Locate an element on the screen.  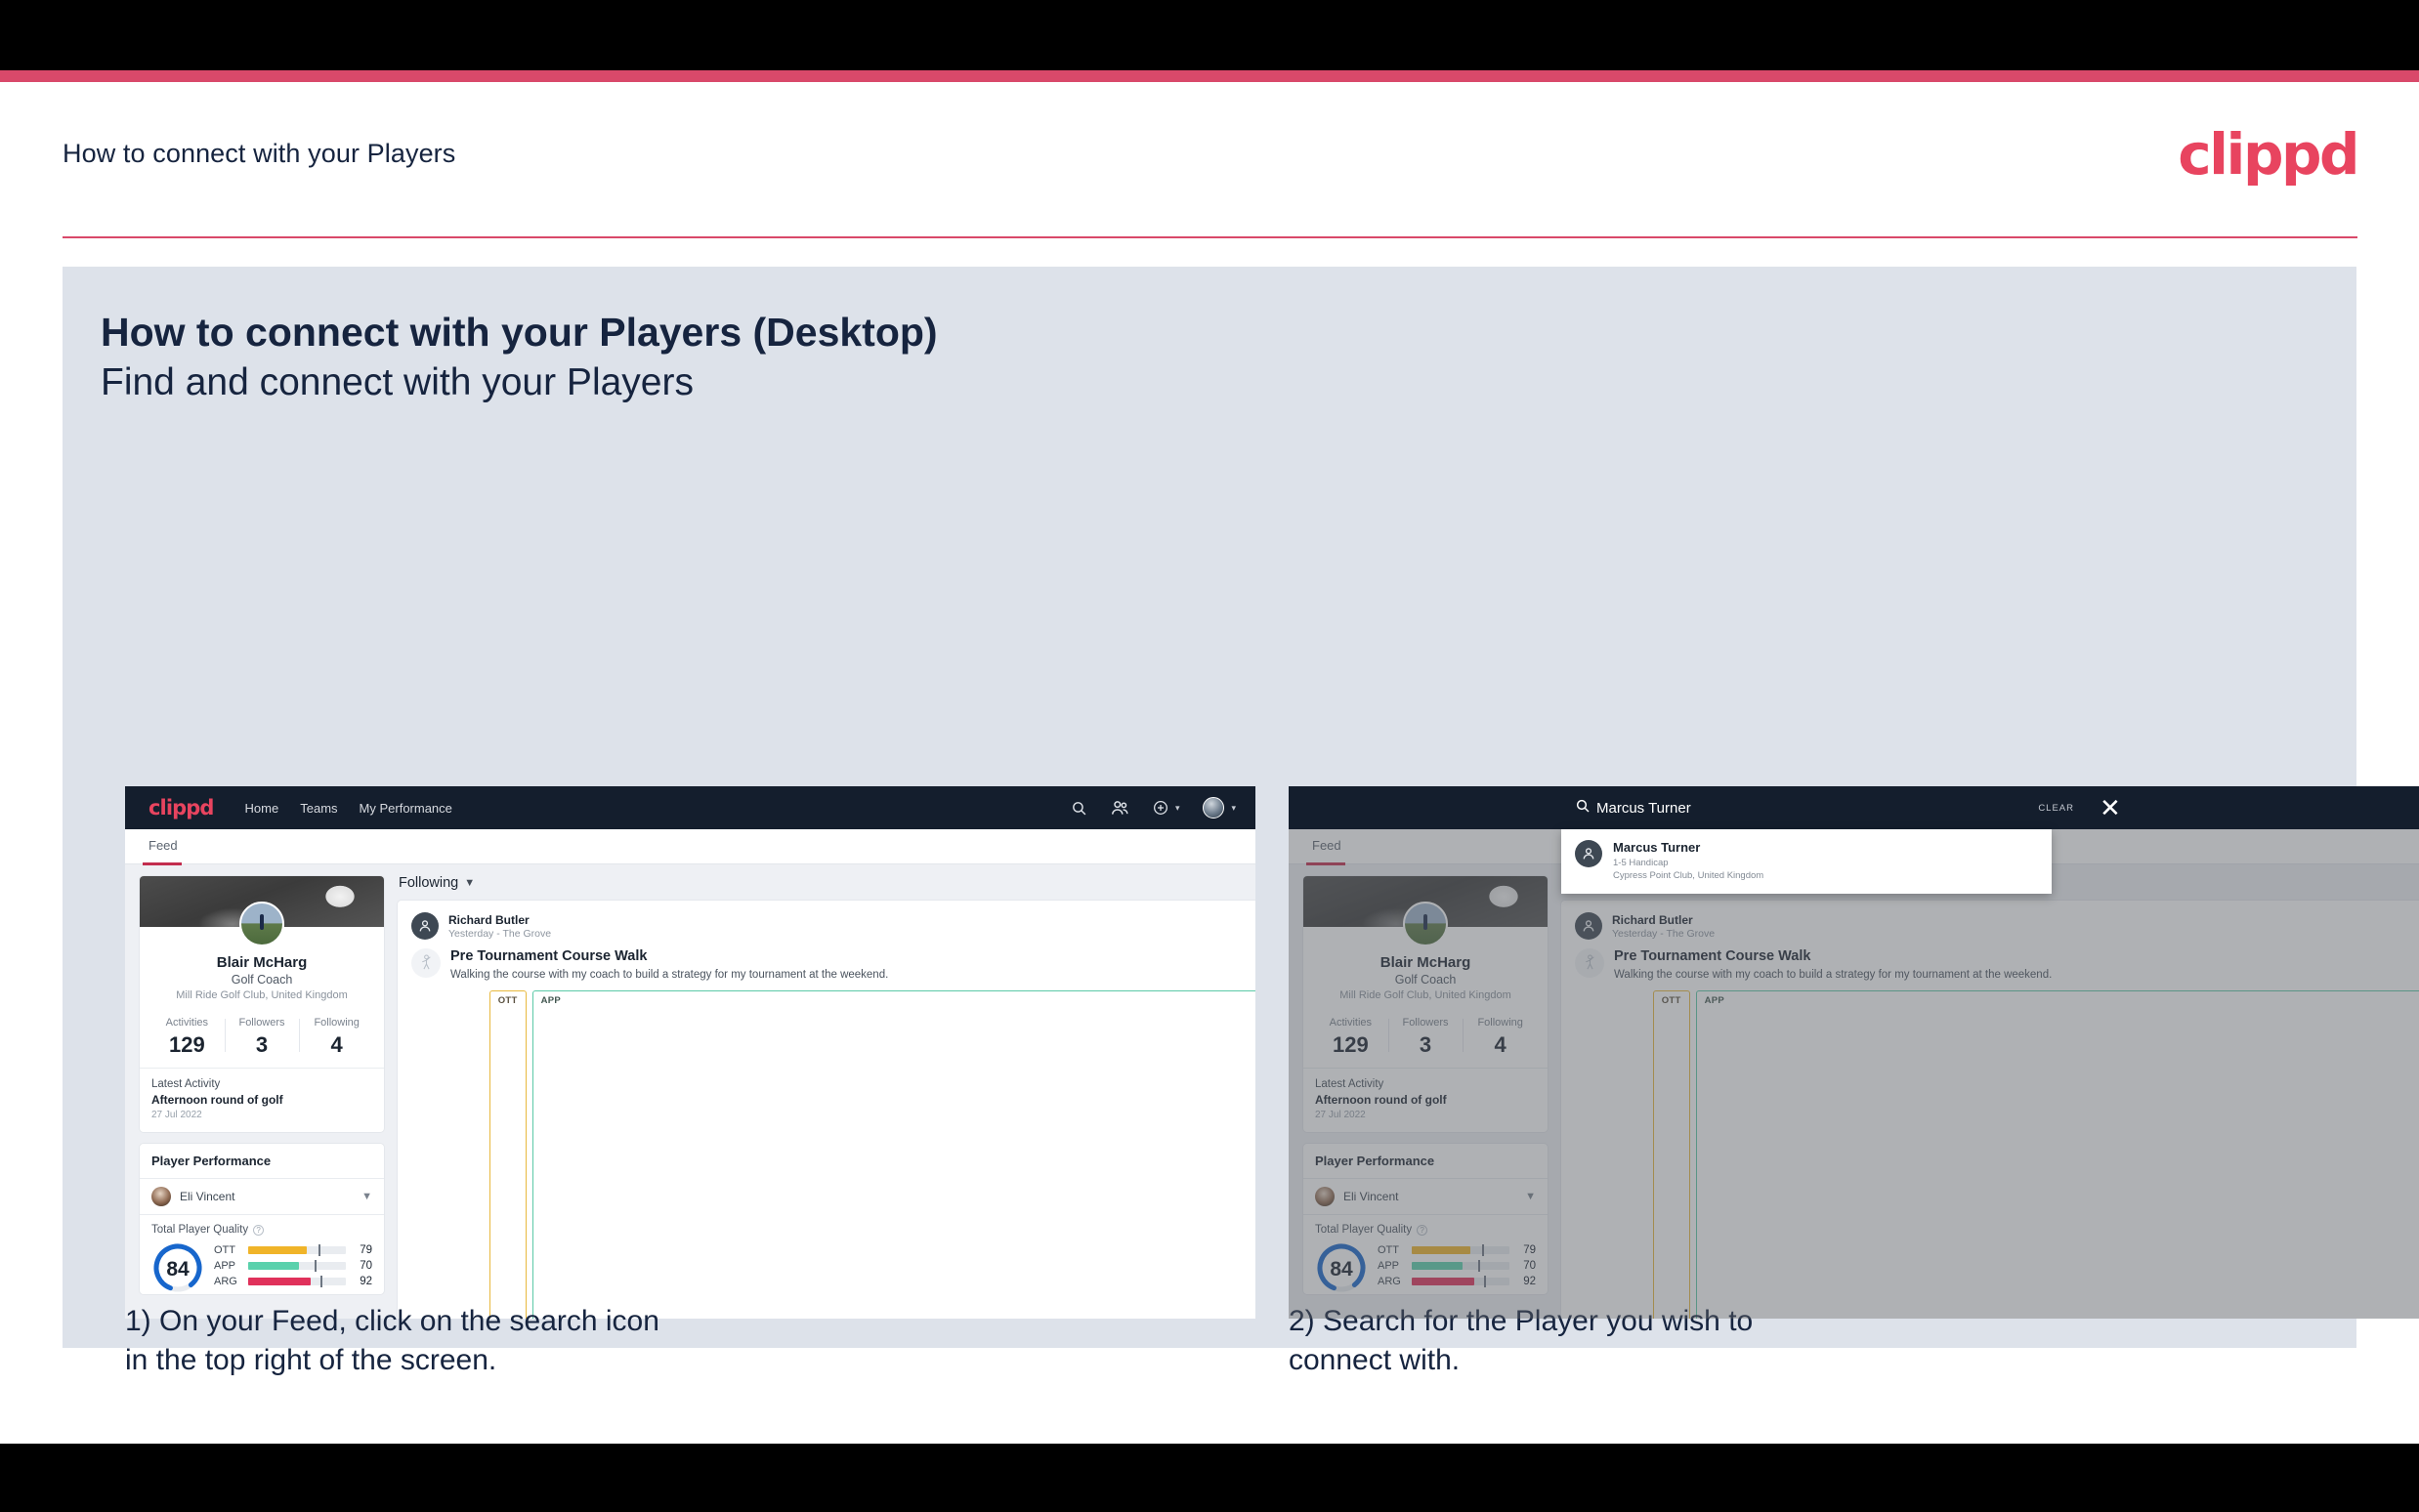
top-pink-rule is located at coordinates (1209, 76).